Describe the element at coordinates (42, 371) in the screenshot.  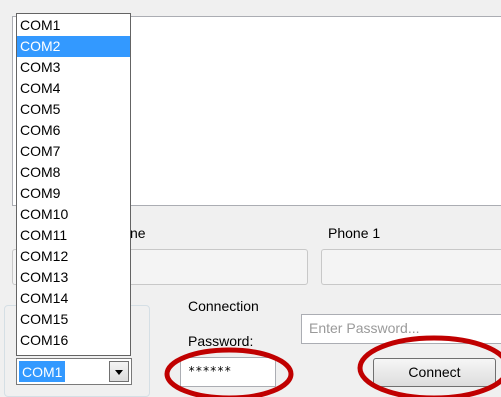
I see `com-port-selected-value: COM1` at that location.